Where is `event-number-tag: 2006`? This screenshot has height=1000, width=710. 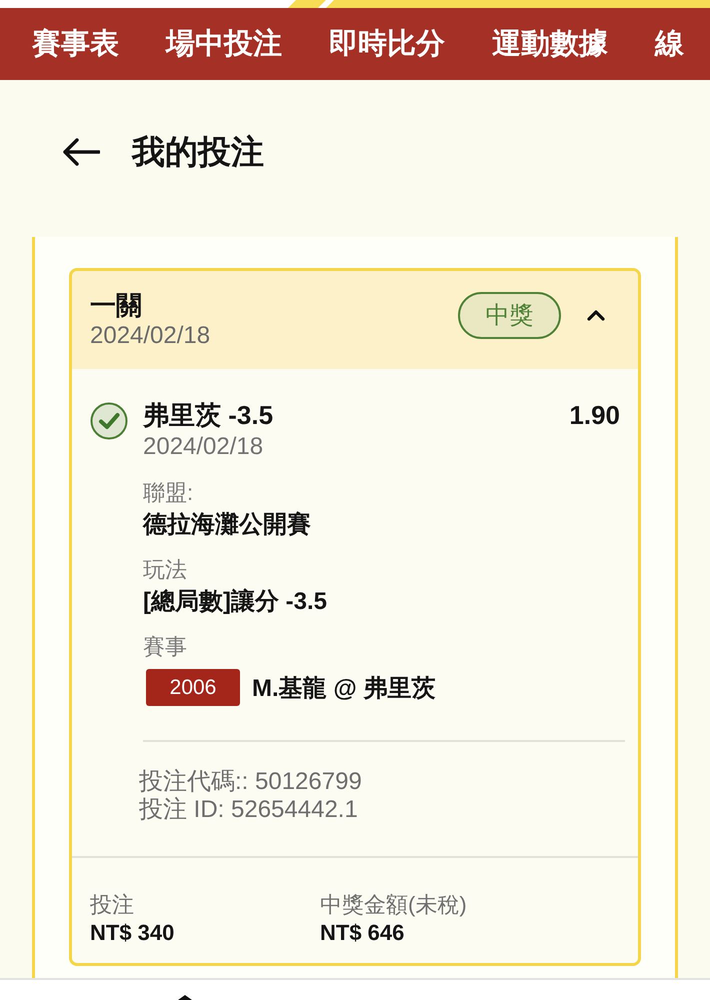 event-number-tag: 2006 is located at coordinates (193, 687).